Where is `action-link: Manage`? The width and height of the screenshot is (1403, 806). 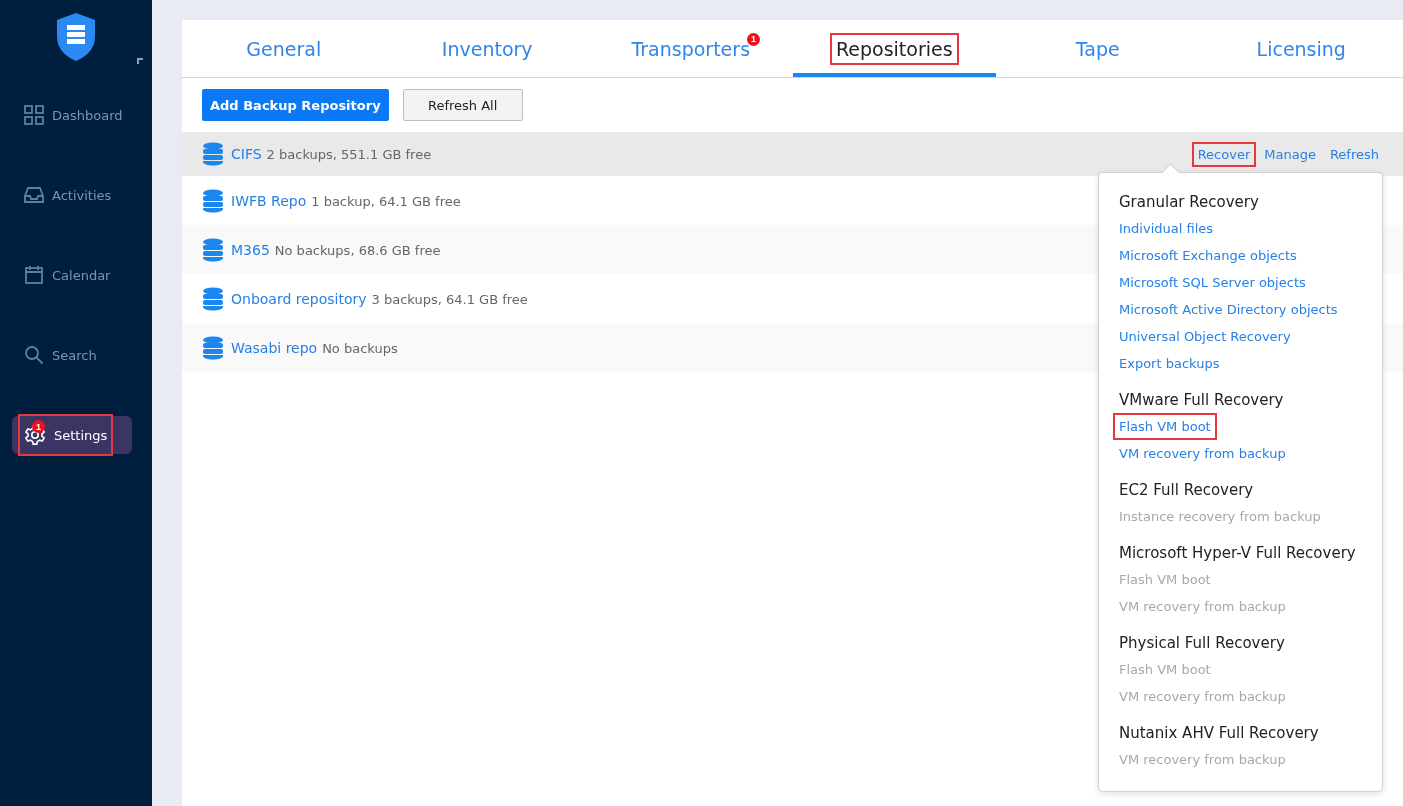 action-link: Manage is located at coordinates (1290, 154).